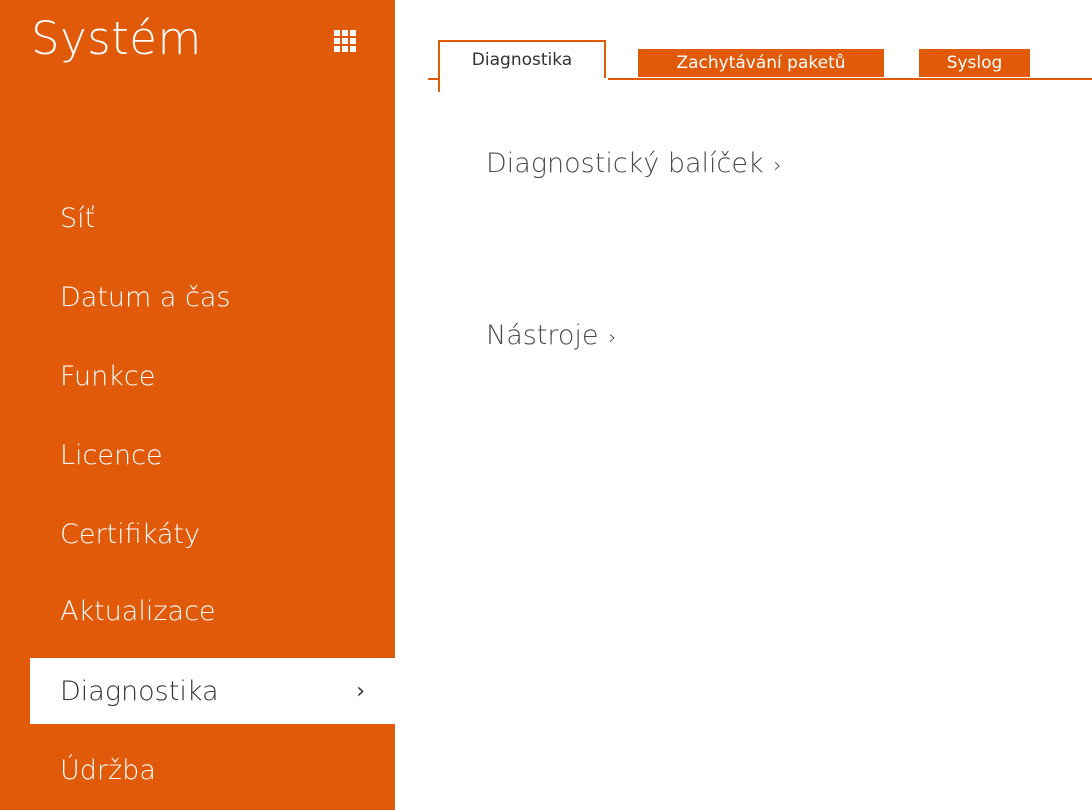  I want to click on sidebar-item-label: Datum a čas, so click(145, 297).